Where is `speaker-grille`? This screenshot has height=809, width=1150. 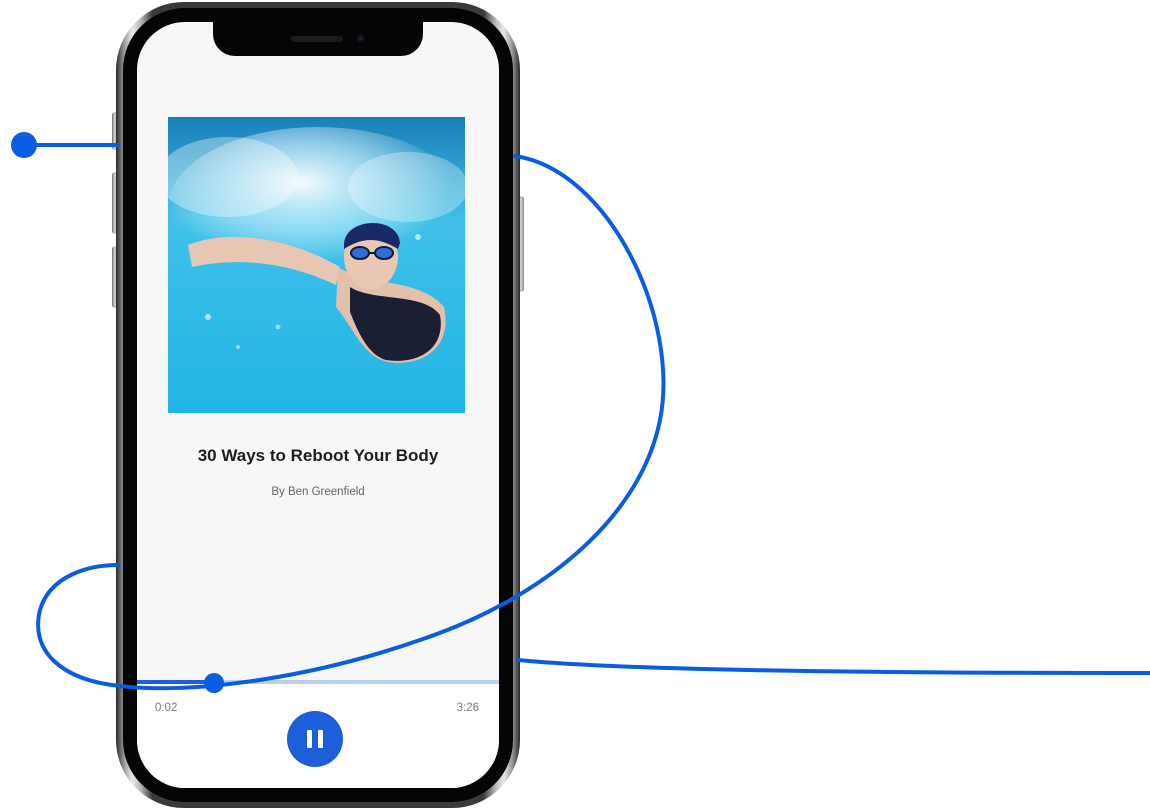
speaker-grille is located at coordinates (317, 39).